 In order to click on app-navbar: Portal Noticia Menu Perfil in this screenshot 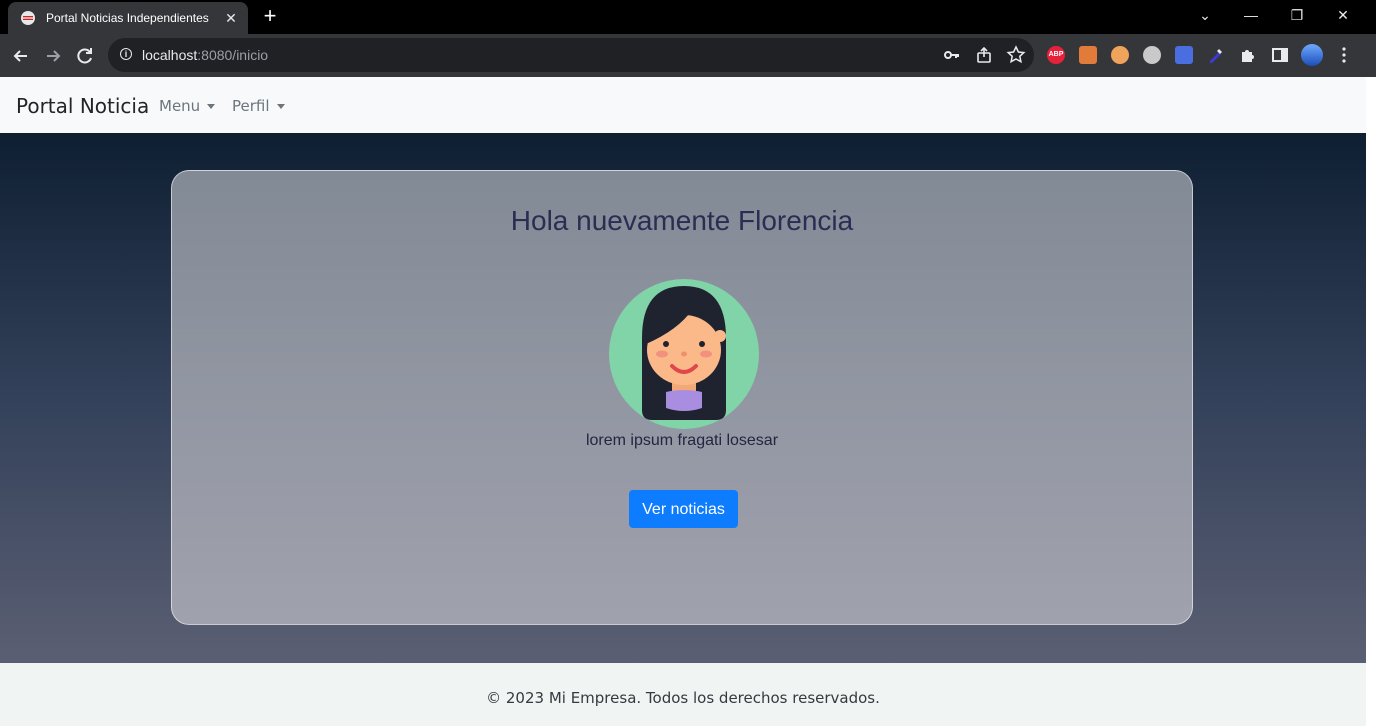, I will do `click(683, 105)`.